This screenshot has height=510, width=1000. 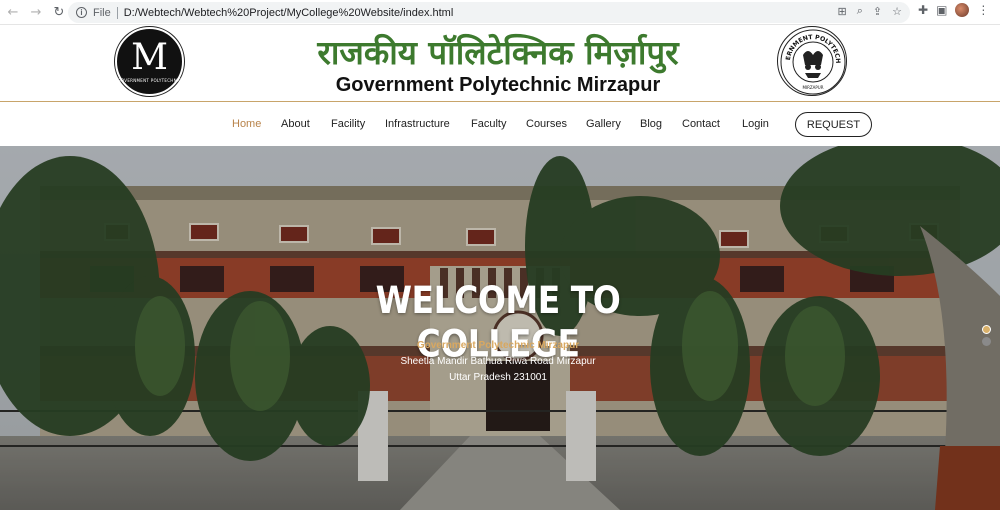 What do you see at coordinates (117, 12) in the screenshot?
I see `url-separator` at bounding box center [117, 12].